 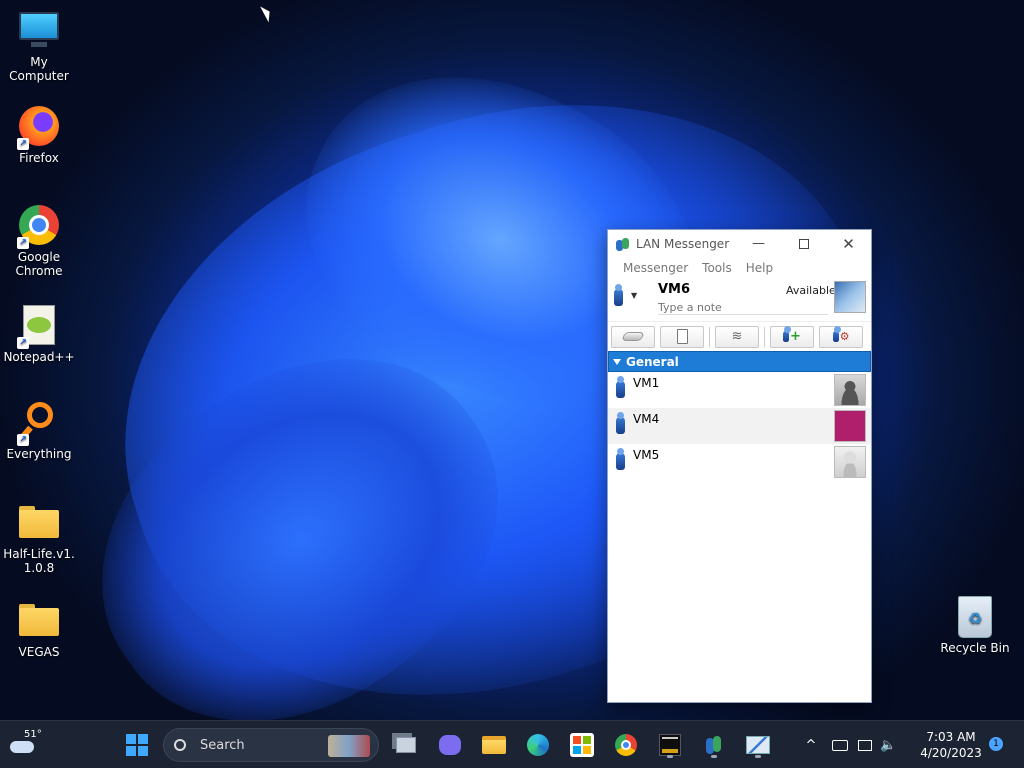 I want to click on rss-icon: ≋, so click(x=737, y=336).